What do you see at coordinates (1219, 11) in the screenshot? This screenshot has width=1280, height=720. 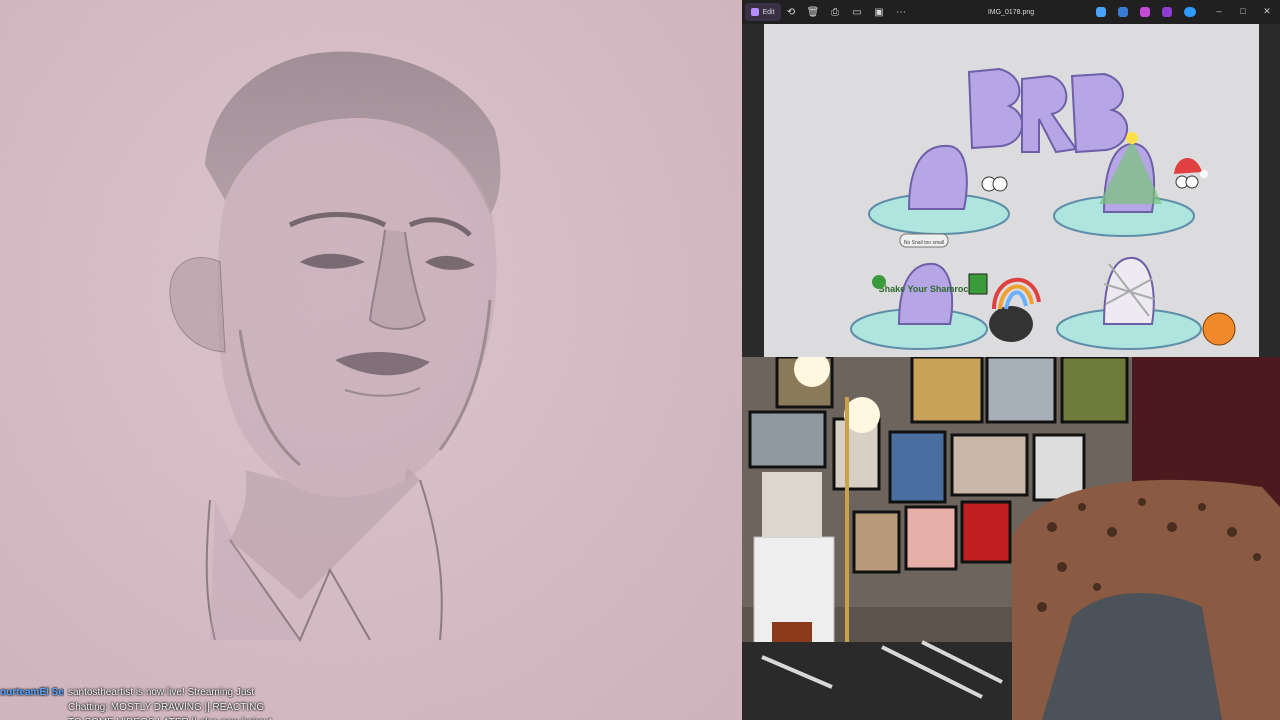 I see `minimize-icon: –` at bounding box center [1219, 11].